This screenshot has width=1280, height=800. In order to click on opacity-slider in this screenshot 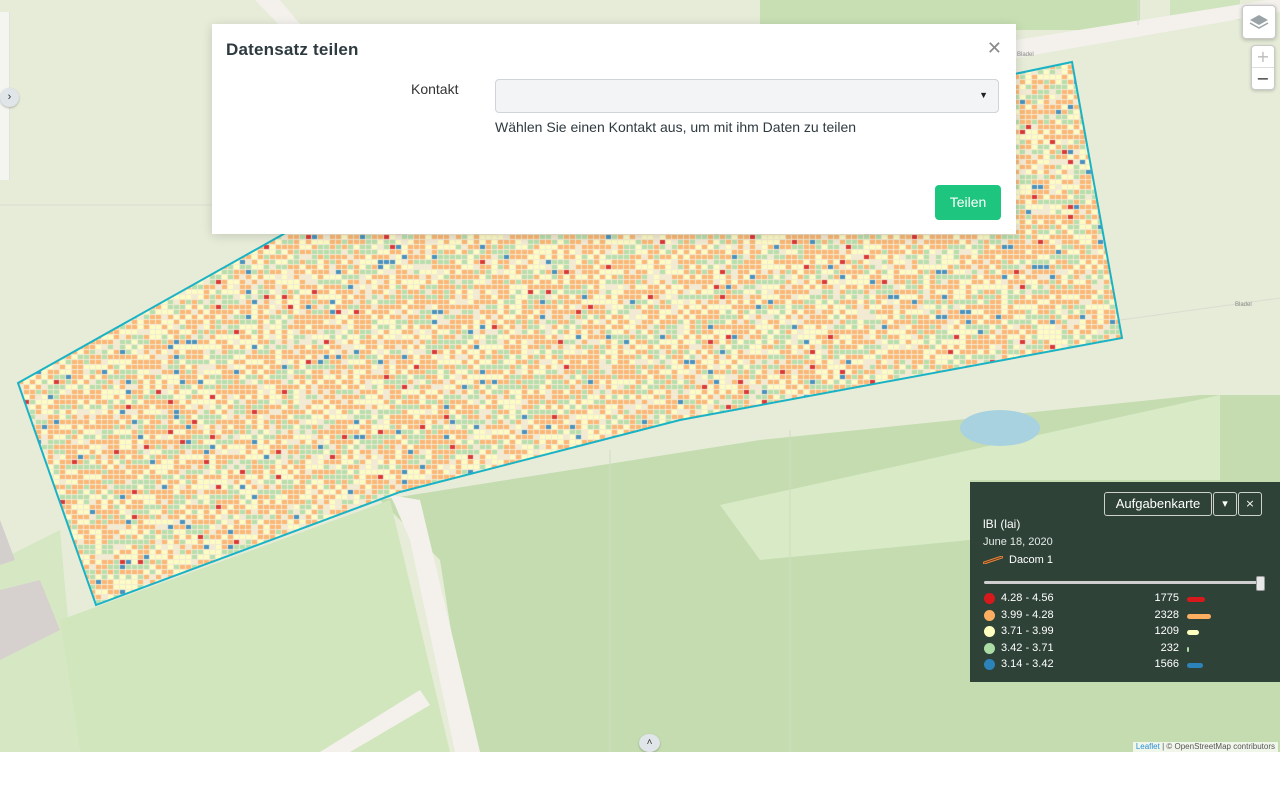, I will do `click(1121, 582)`.